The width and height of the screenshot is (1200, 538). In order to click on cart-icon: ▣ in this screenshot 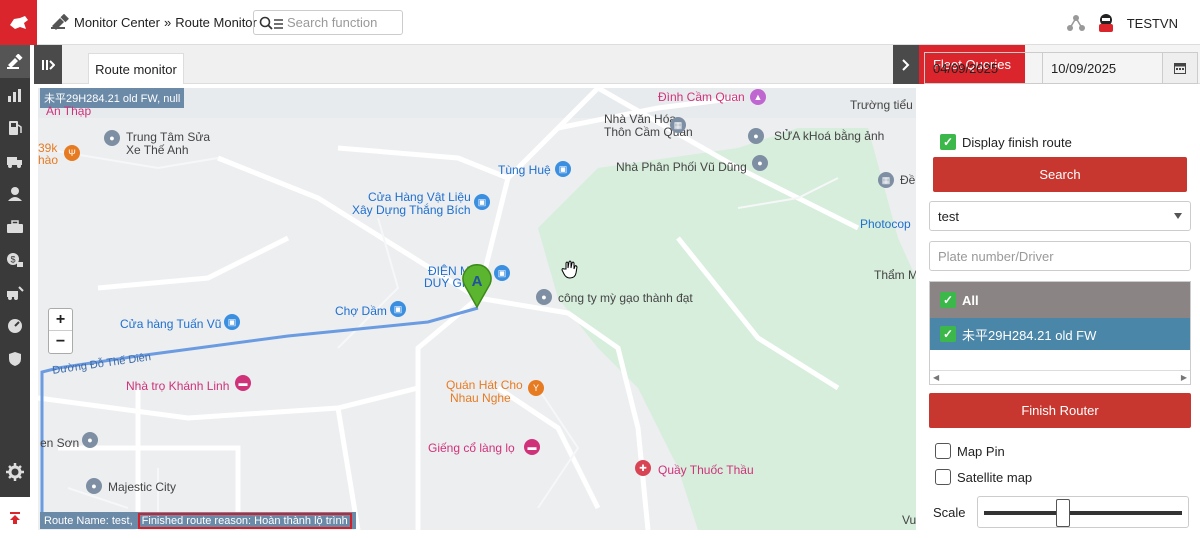, I will do `click(232, 322)`.